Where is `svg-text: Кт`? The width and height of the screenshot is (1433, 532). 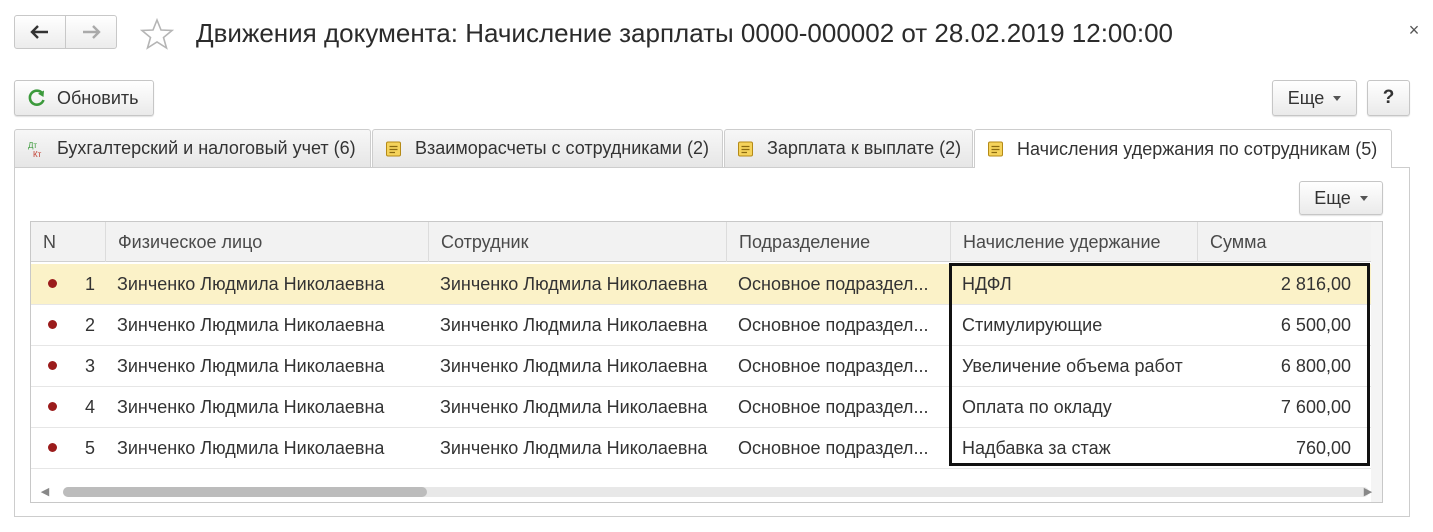
svg-text: Кт is located at coordinates (37, 154).